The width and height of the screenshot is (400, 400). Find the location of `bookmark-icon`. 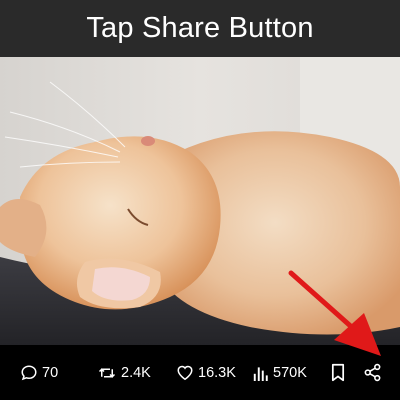

bookmark-icon is located at coordinates (338, 372).